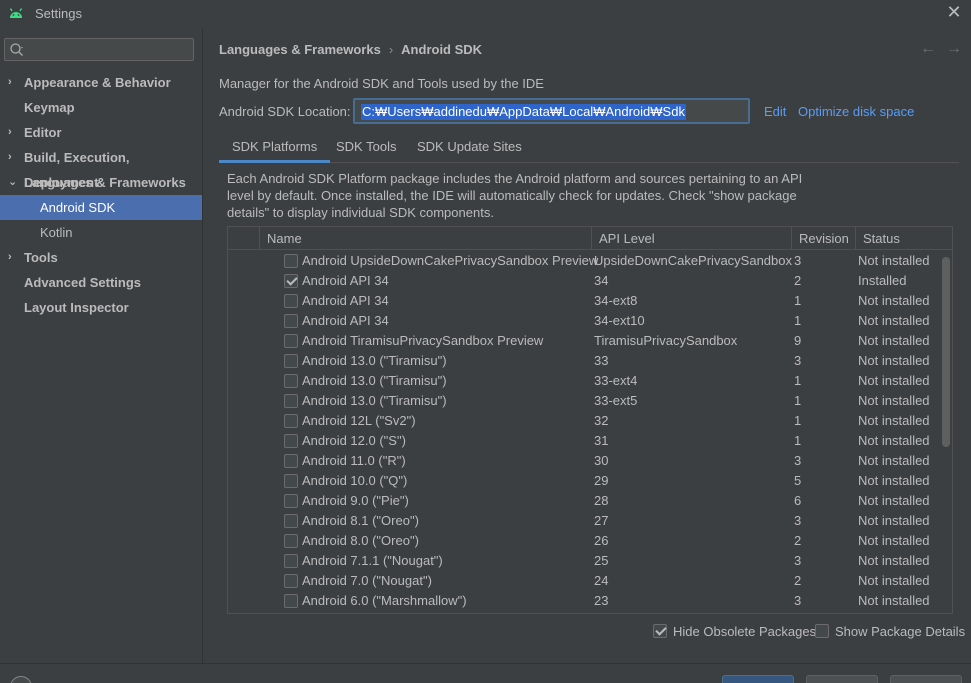 The image size is (971, 683). Describe the element at coordinates (856, 111) in the screenshot. I see `optimize-disk-space-link: Optimize disk space` at that location.